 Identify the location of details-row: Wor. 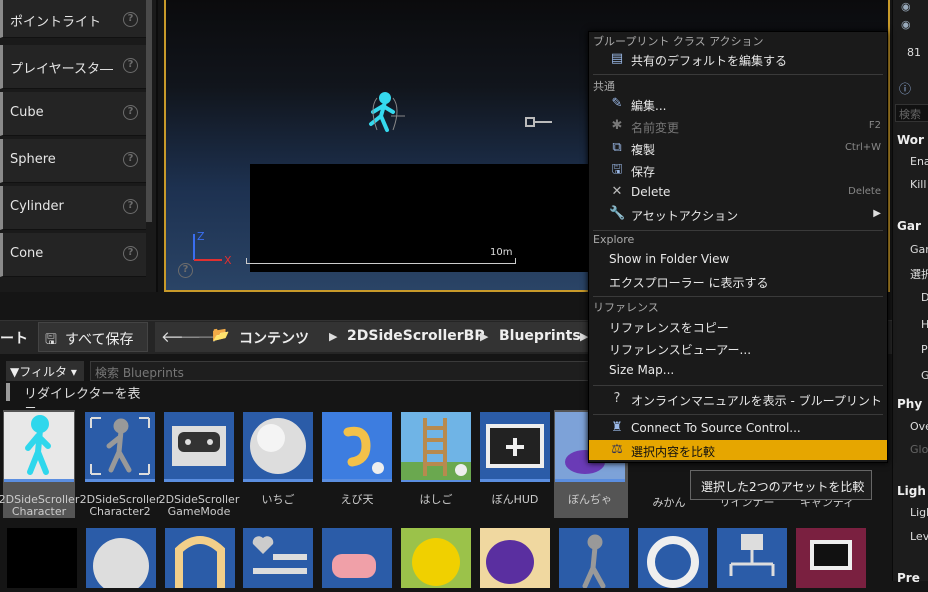
(910, 140).